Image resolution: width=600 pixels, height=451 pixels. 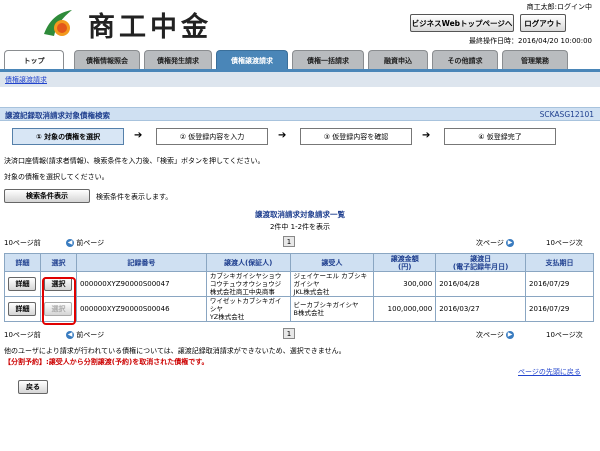 I want to click on page-number: 1, so click(x=289, y=241).